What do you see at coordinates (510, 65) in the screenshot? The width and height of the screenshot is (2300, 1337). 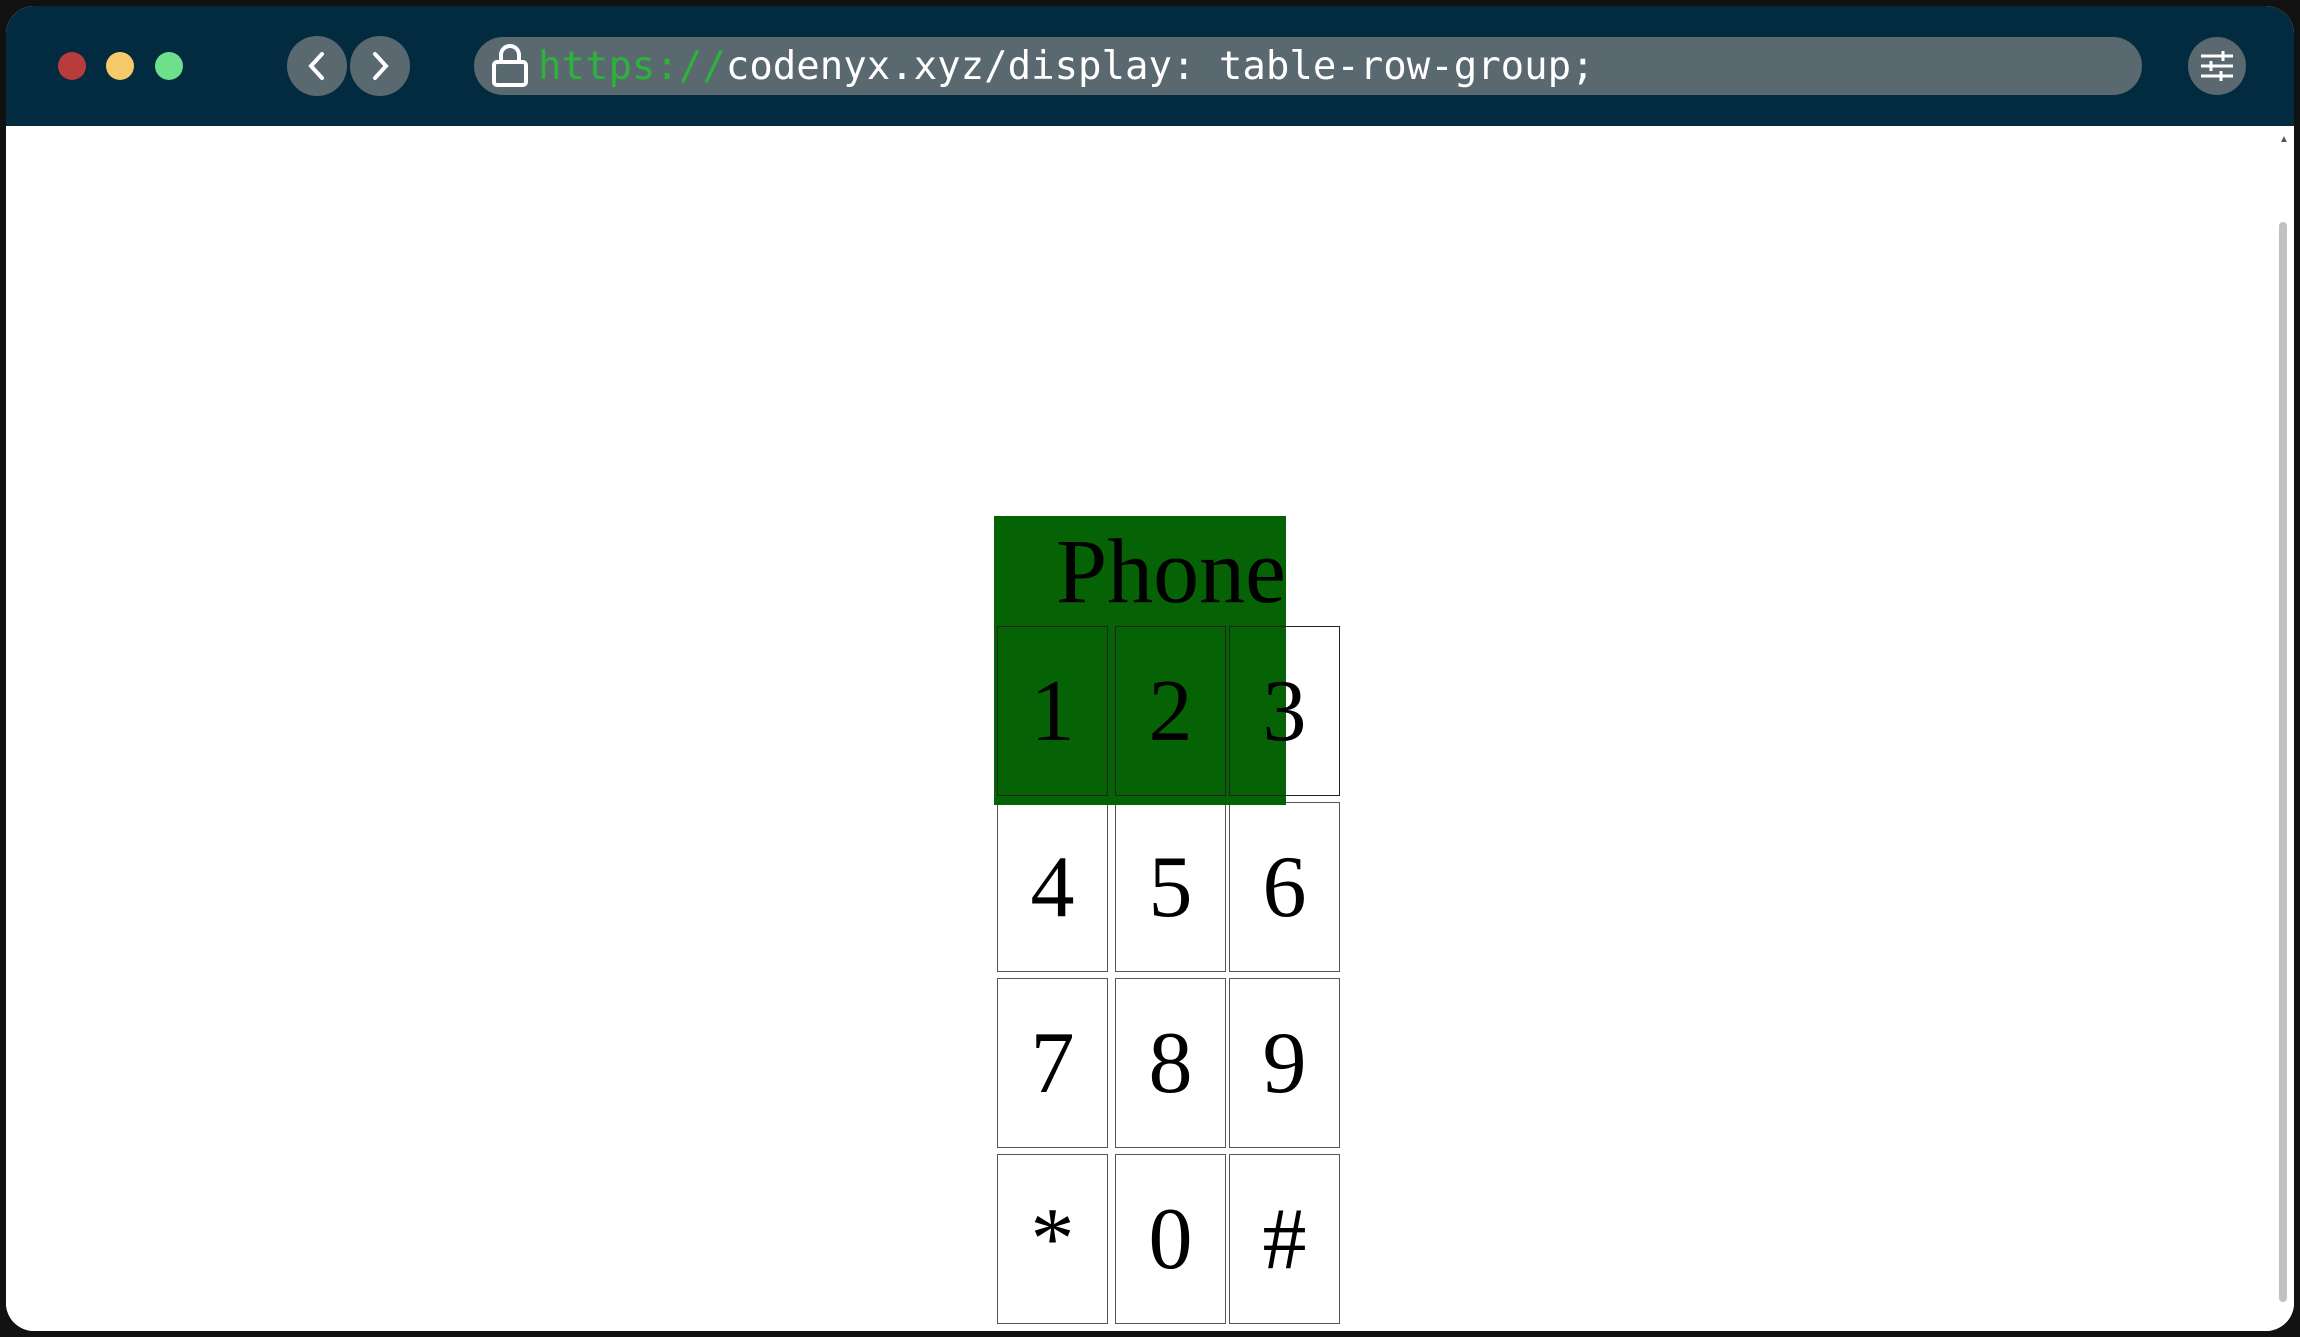 I see `lock-icon` at bounding box center [510, 65].